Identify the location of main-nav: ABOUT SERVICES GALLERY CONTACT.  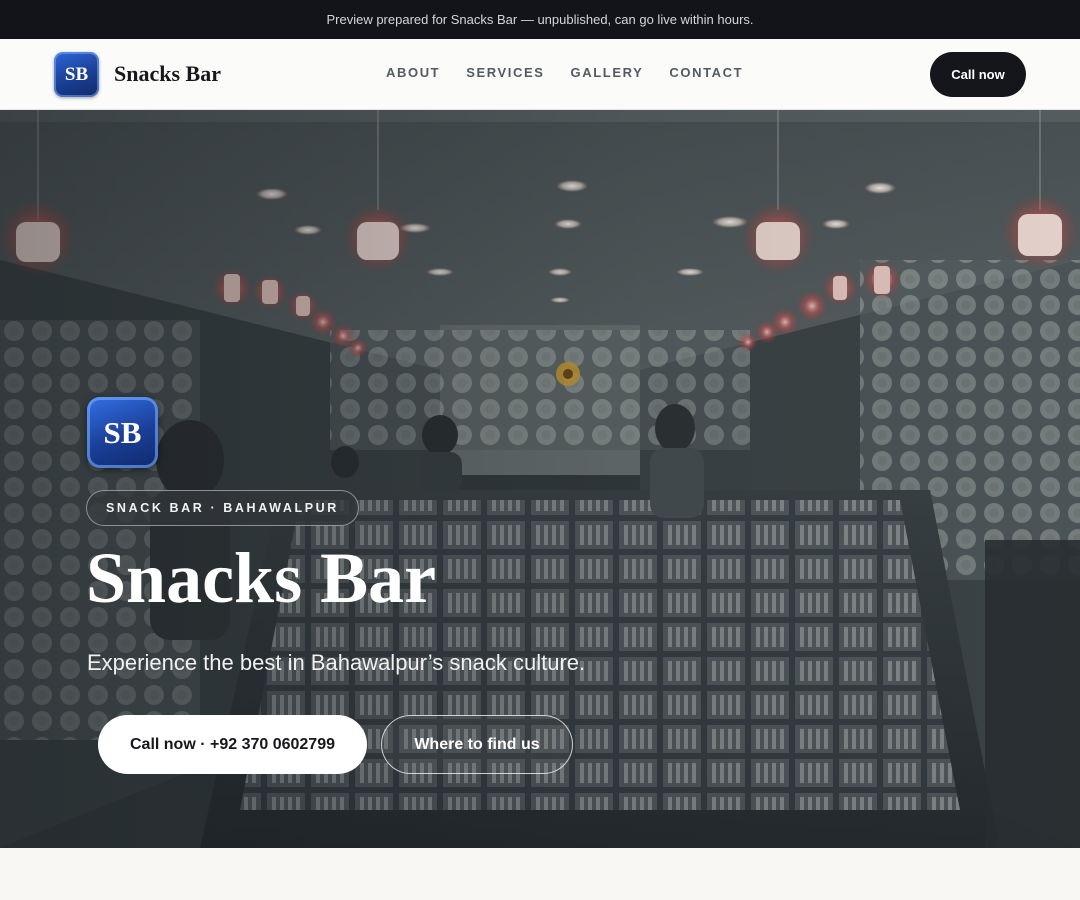
(564, 72).